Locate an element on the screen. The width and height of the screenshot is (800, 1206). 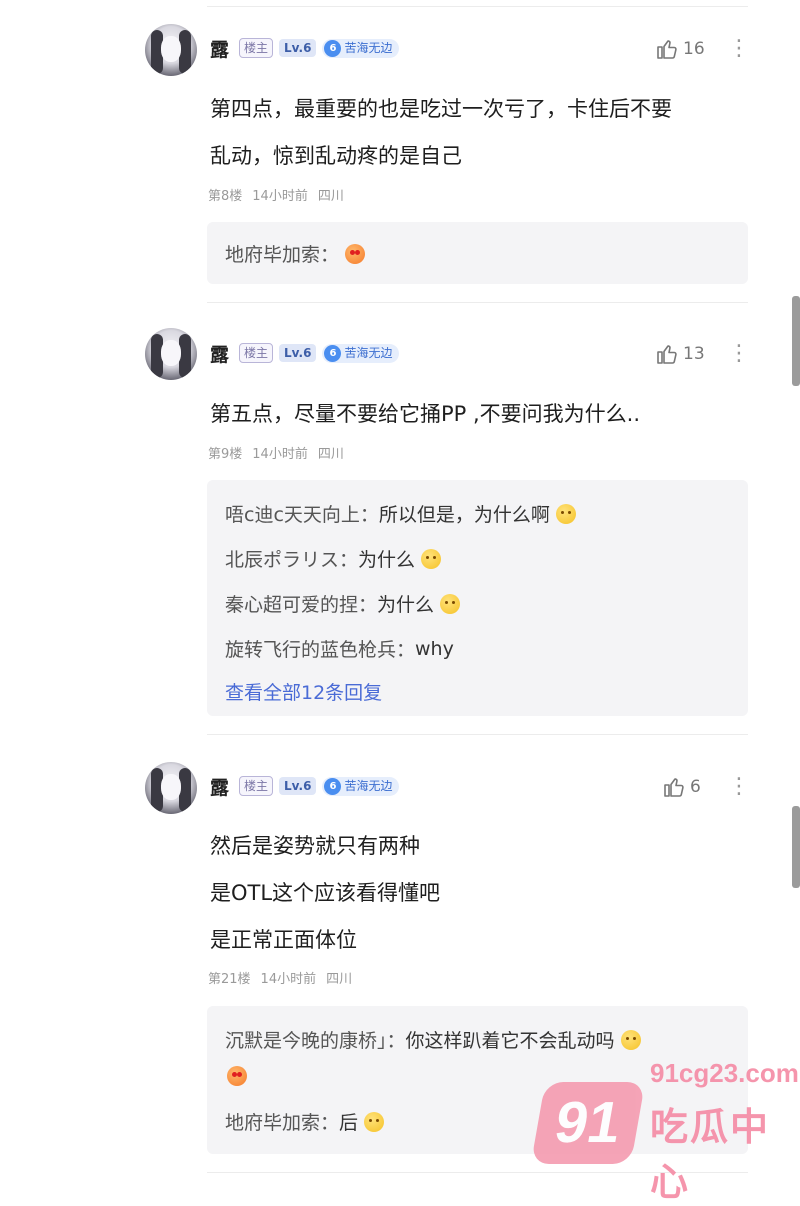
like-button: 6 is located at coordinates (681, 787).